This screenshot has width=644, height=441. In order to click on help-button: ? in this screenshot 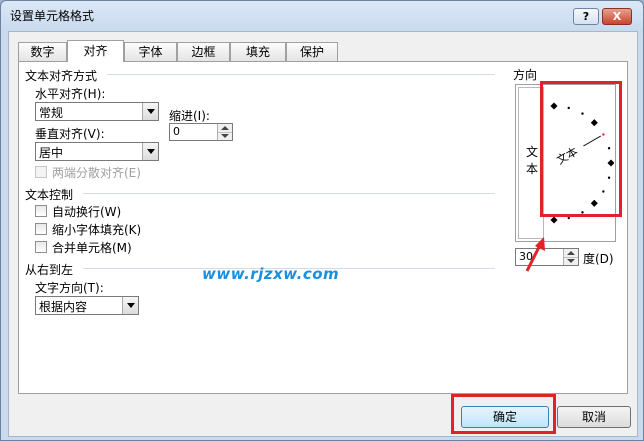, I will do `click(586, 16)`.